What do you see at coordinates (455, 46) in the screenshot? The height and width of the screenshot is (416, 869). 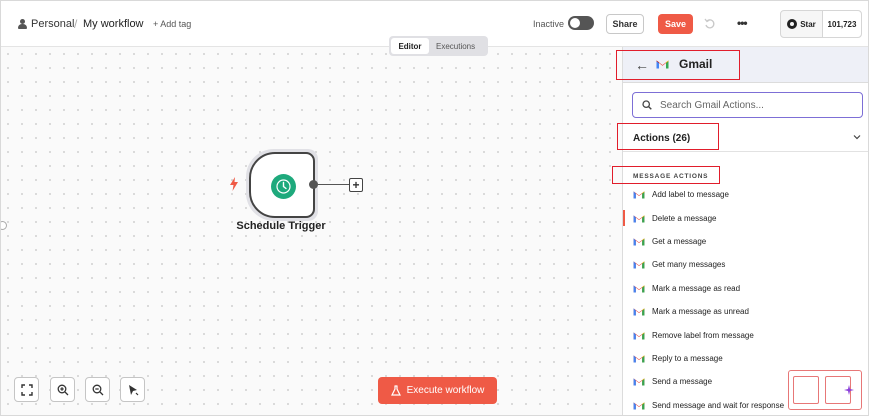 I see `tab-executions: Executions` at bounding box center [455, 46].